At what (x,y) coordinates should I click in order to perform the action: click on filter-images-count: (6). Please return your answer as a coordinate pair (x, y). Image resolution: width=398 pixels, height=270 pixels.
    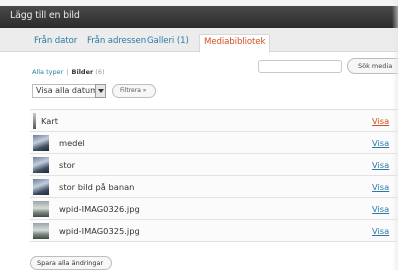
    Looking at the image, I should click on (100, 72).